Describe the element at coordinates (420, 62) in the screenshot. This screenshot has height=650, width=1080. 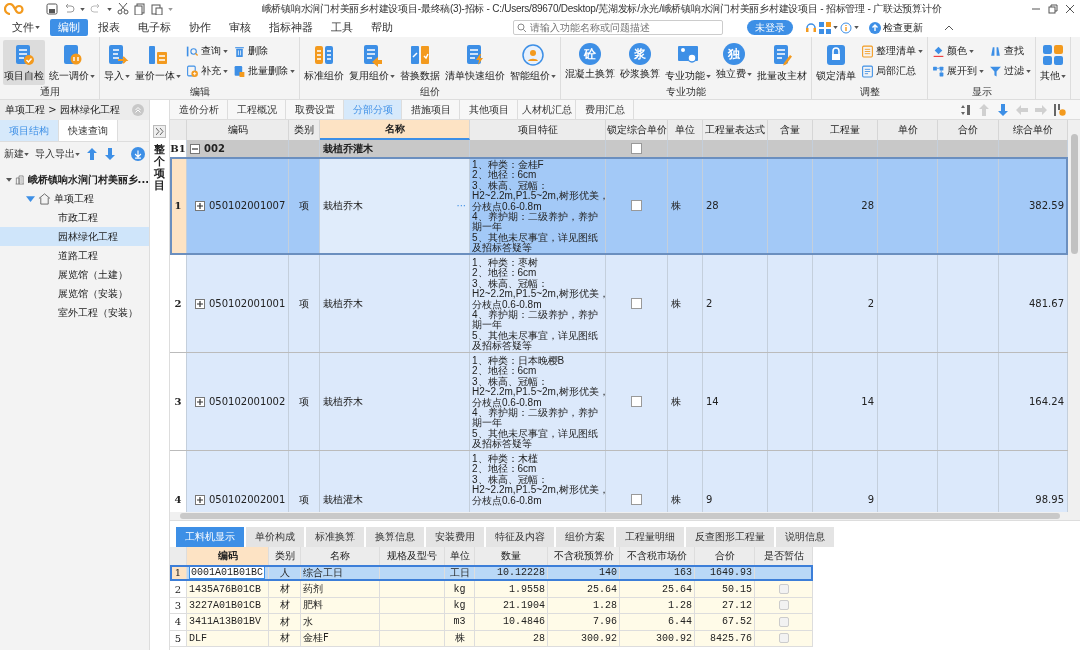
I see `ribbon-button: 替换数据` at that location.